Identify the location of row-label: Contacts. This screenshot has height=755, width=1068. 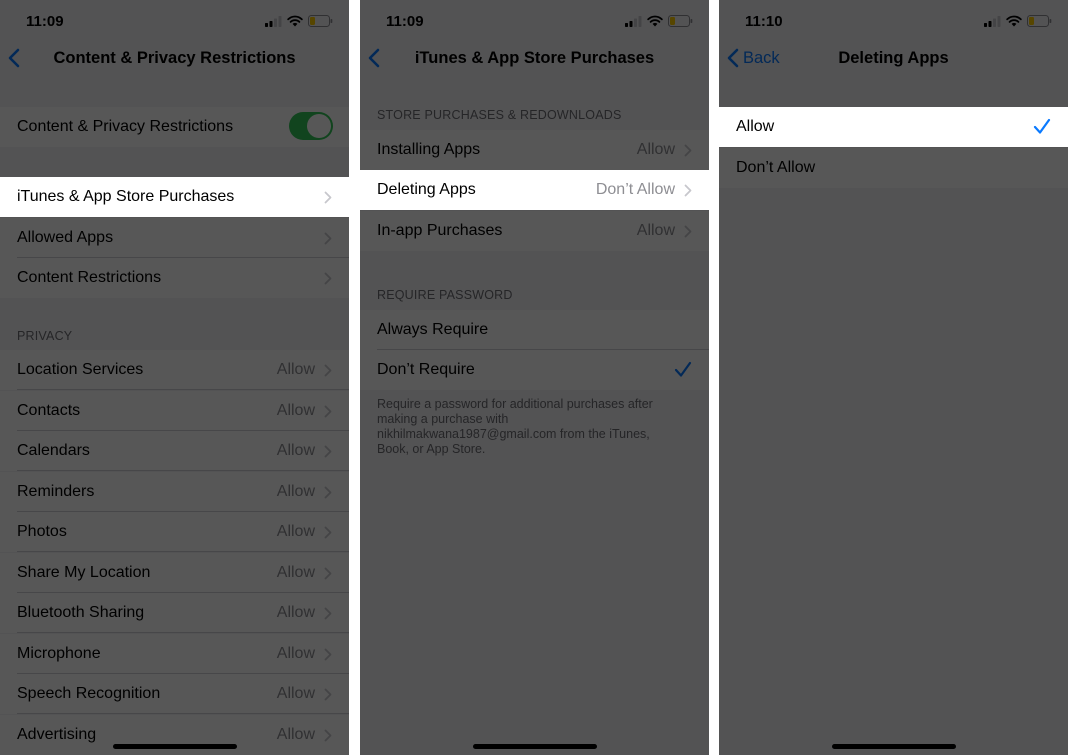
(49, 410).